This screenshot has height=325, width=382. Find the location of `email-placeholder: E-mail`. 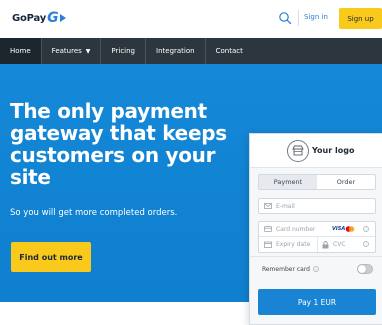

email-placeholder: E-mail is located at coordinates (285, 206).